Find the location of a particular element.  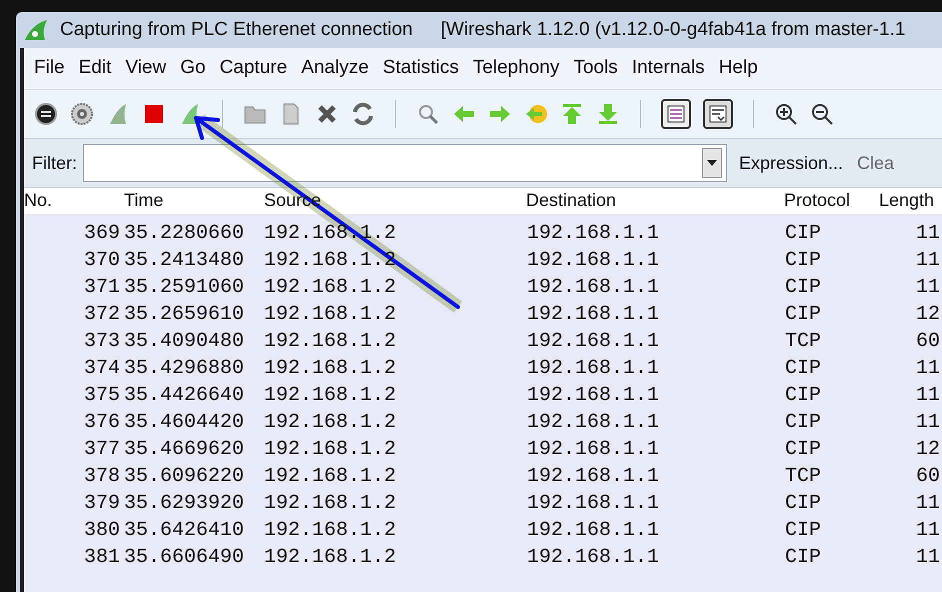

table-cell-text: 377 is located at coordinates (101, 449).